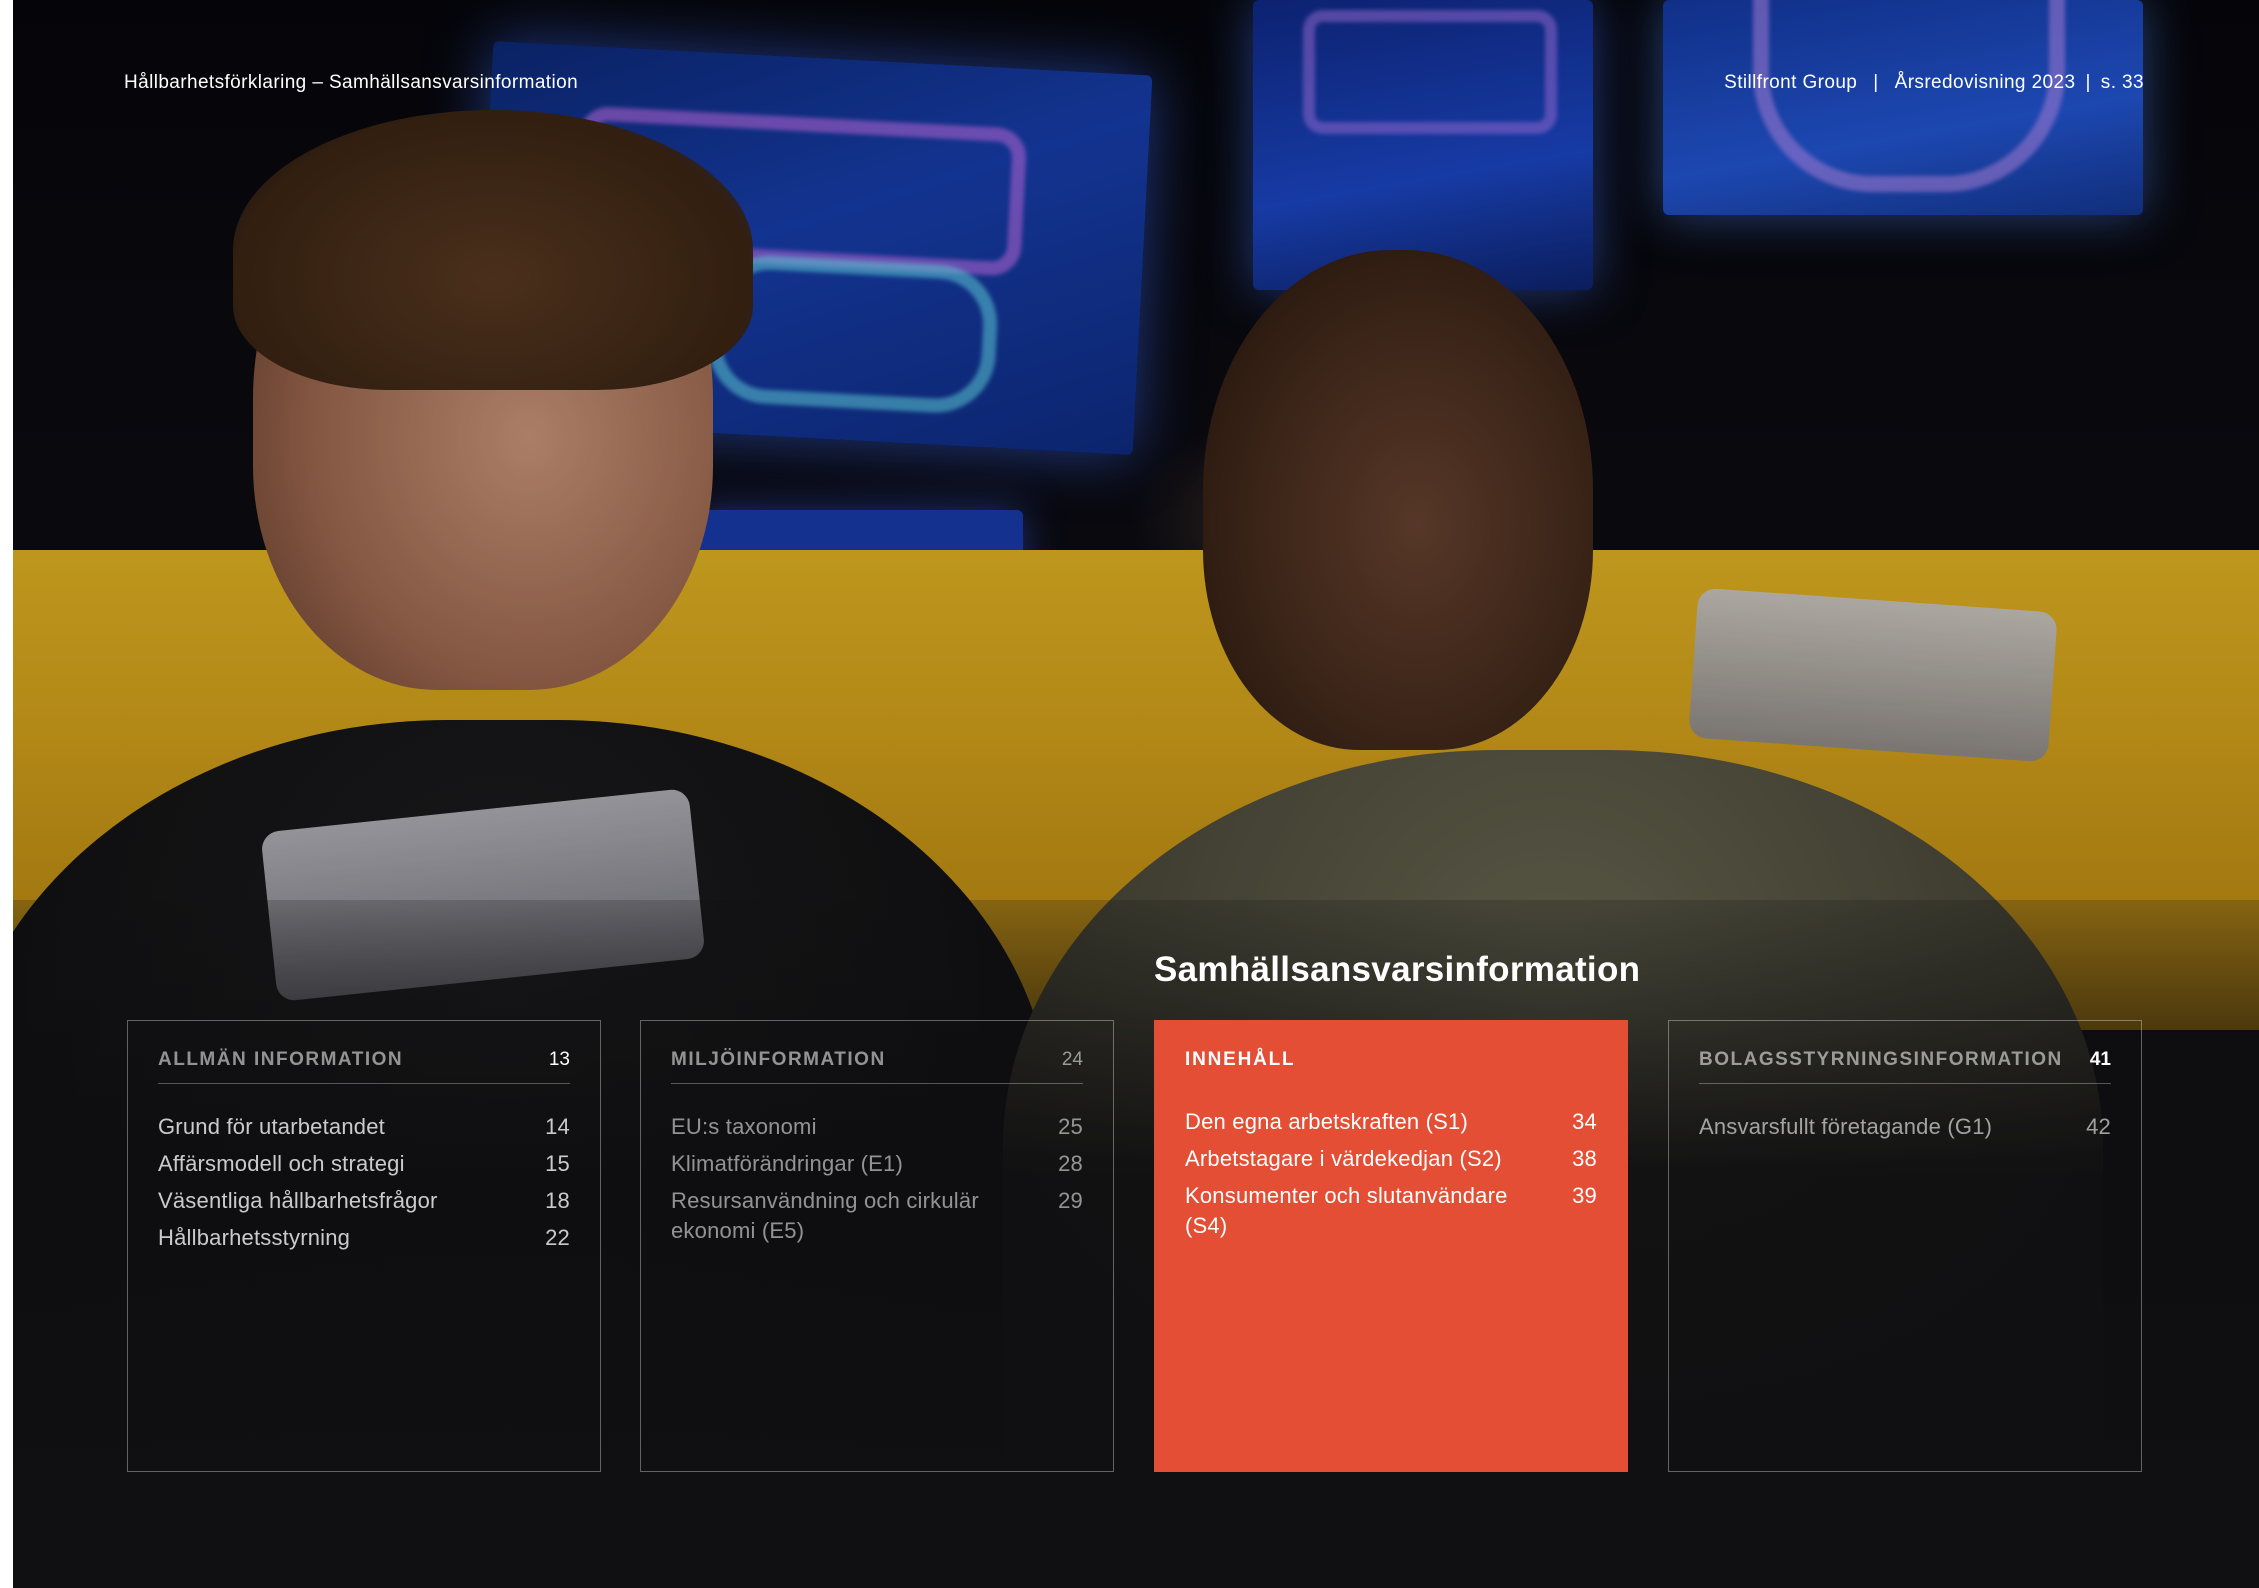 This screenshot has height=1588, width=2259. I want to click on toc-item-page: 39, so click(1584, 1195).